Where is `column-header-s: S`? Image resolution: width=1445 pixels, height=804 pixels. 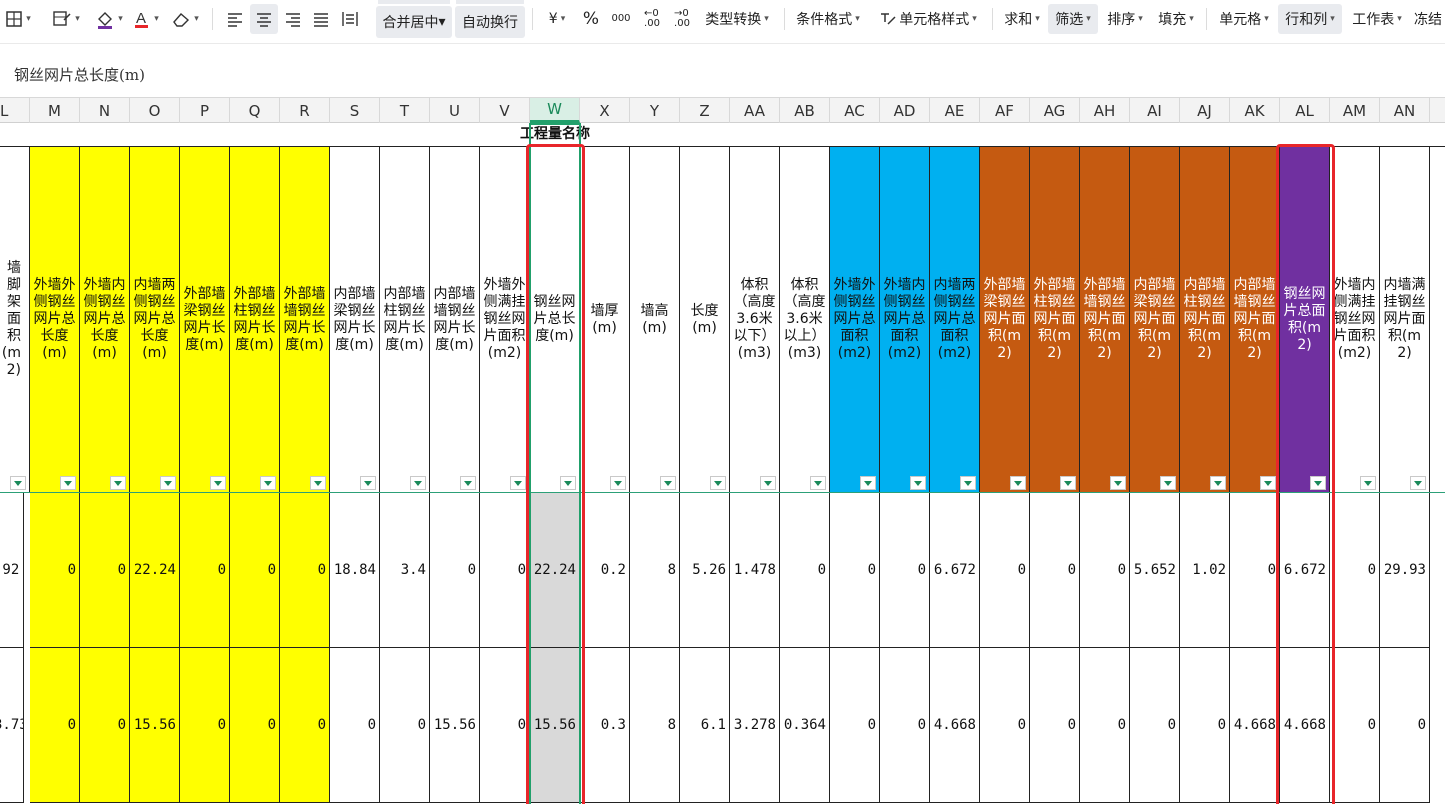 column-header-s: S is located at coordinates (355, 110).